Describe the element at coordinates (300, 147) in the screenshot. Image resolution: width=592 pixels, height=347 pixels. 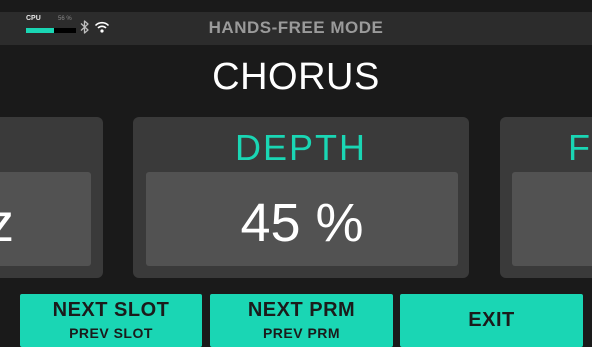
I see `current-parameter-label: DEPTH` at that location.